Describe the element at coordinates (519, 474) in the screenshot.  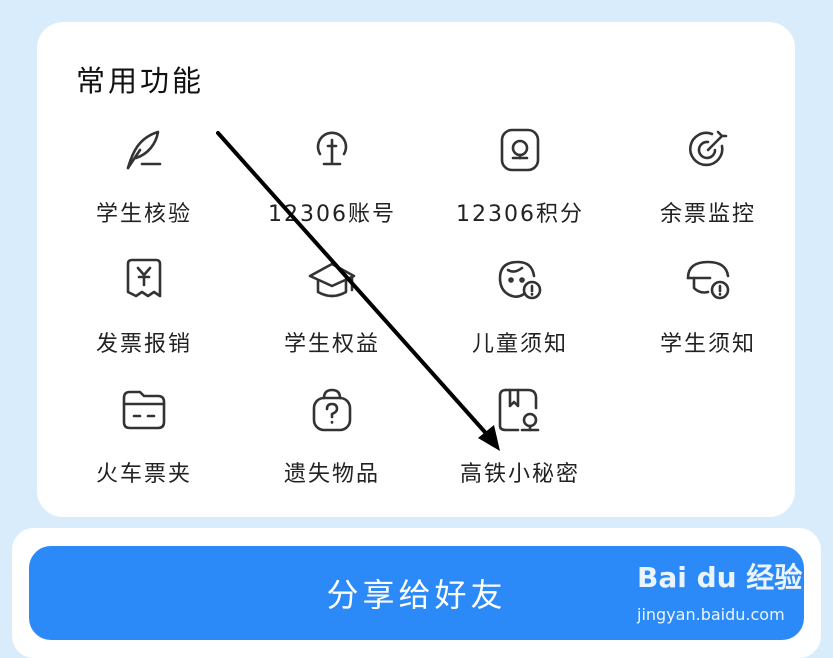
I see `function-label: 高铁小秘密` at that location.